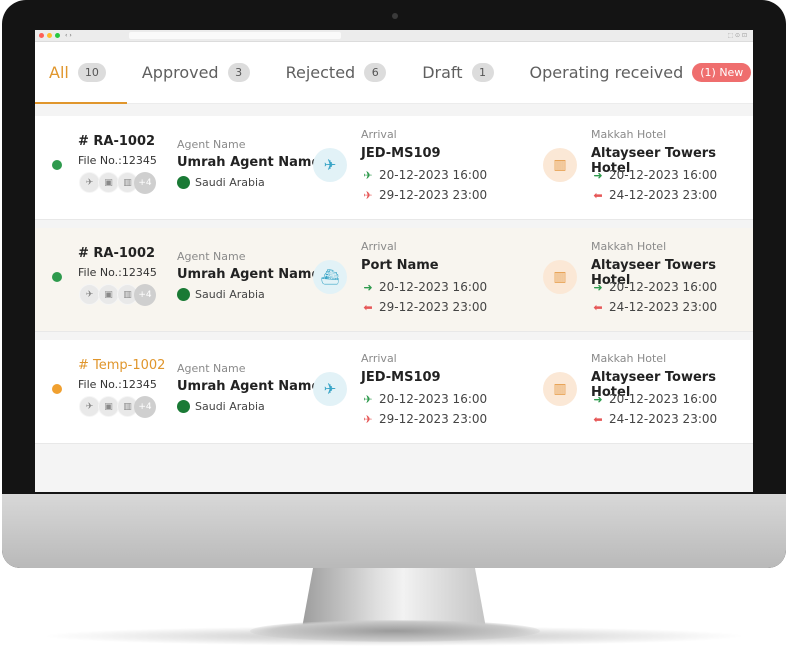  What do you see at coordinates (482, 72) in the screenshot?
I see `tab-count-badge: 1` at bounding box center [482, 72].